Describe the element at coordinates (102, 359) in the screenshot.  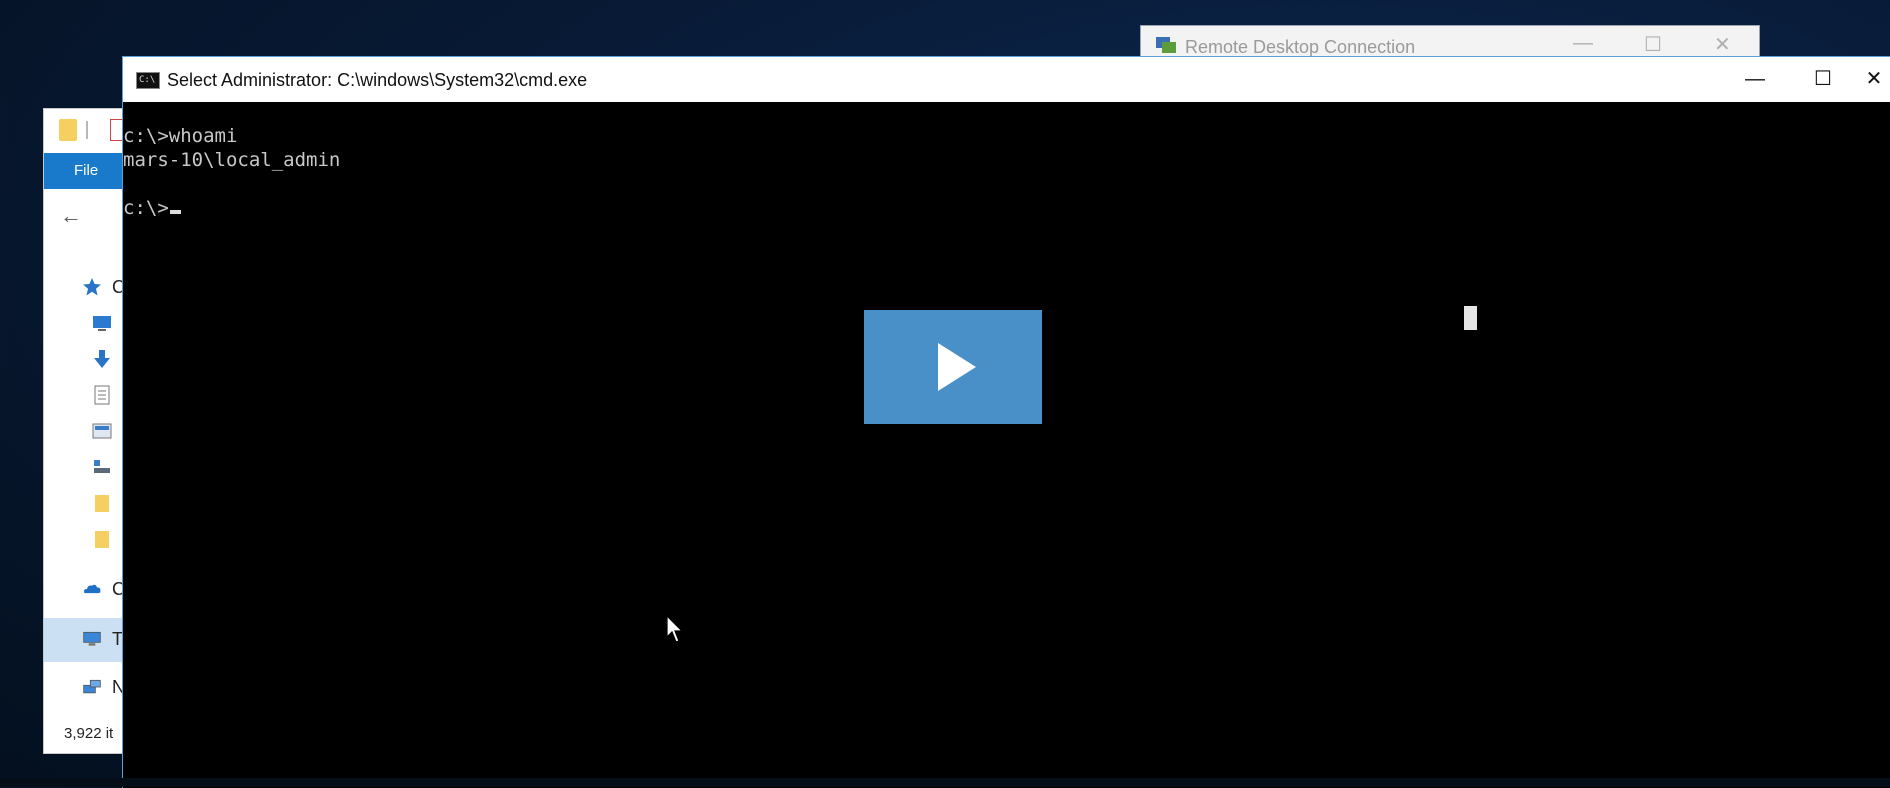
I see `downloads-icon` at that location.